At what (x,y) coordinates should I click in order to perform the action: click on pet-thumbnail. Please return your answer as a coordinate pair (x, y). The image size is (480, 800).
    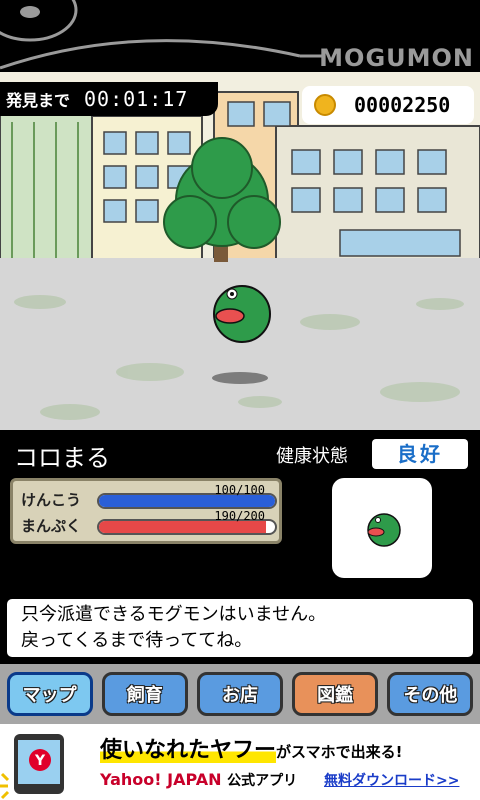
    Looking at the image, I should click on (382, 528).